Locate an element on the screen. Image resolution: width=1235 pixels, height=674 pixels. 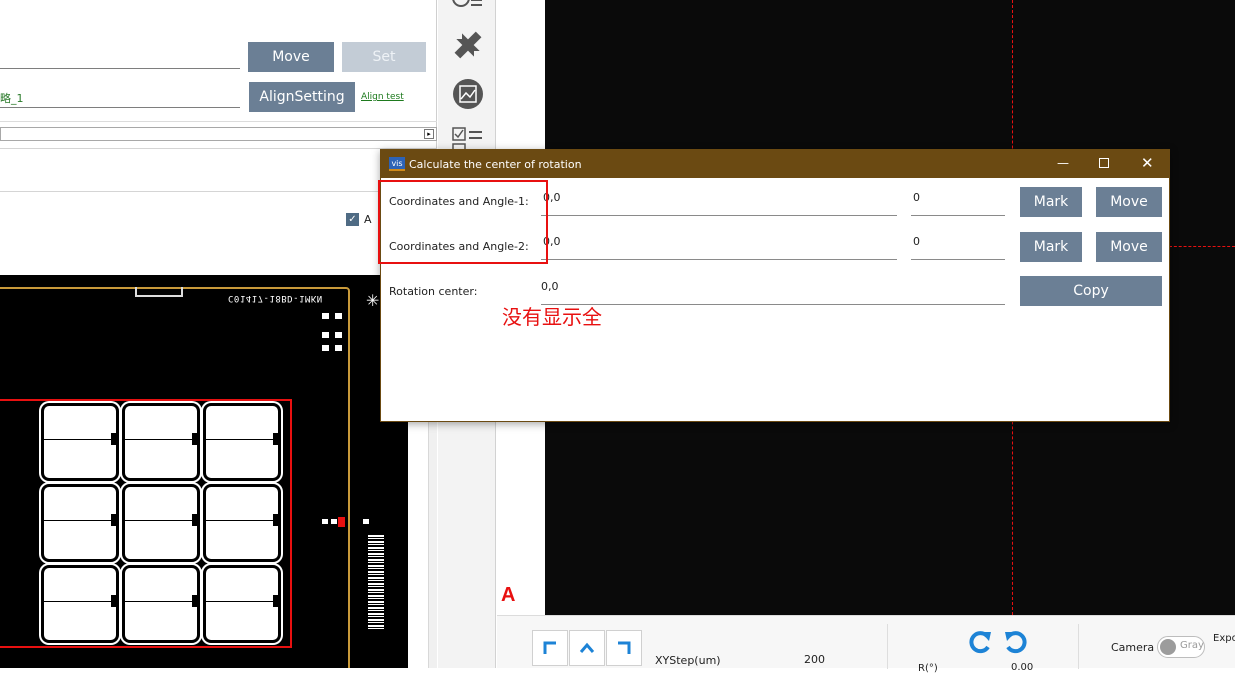
board-silk-text: C01417-18BD-1MKN is located at coordinates (275, 298).